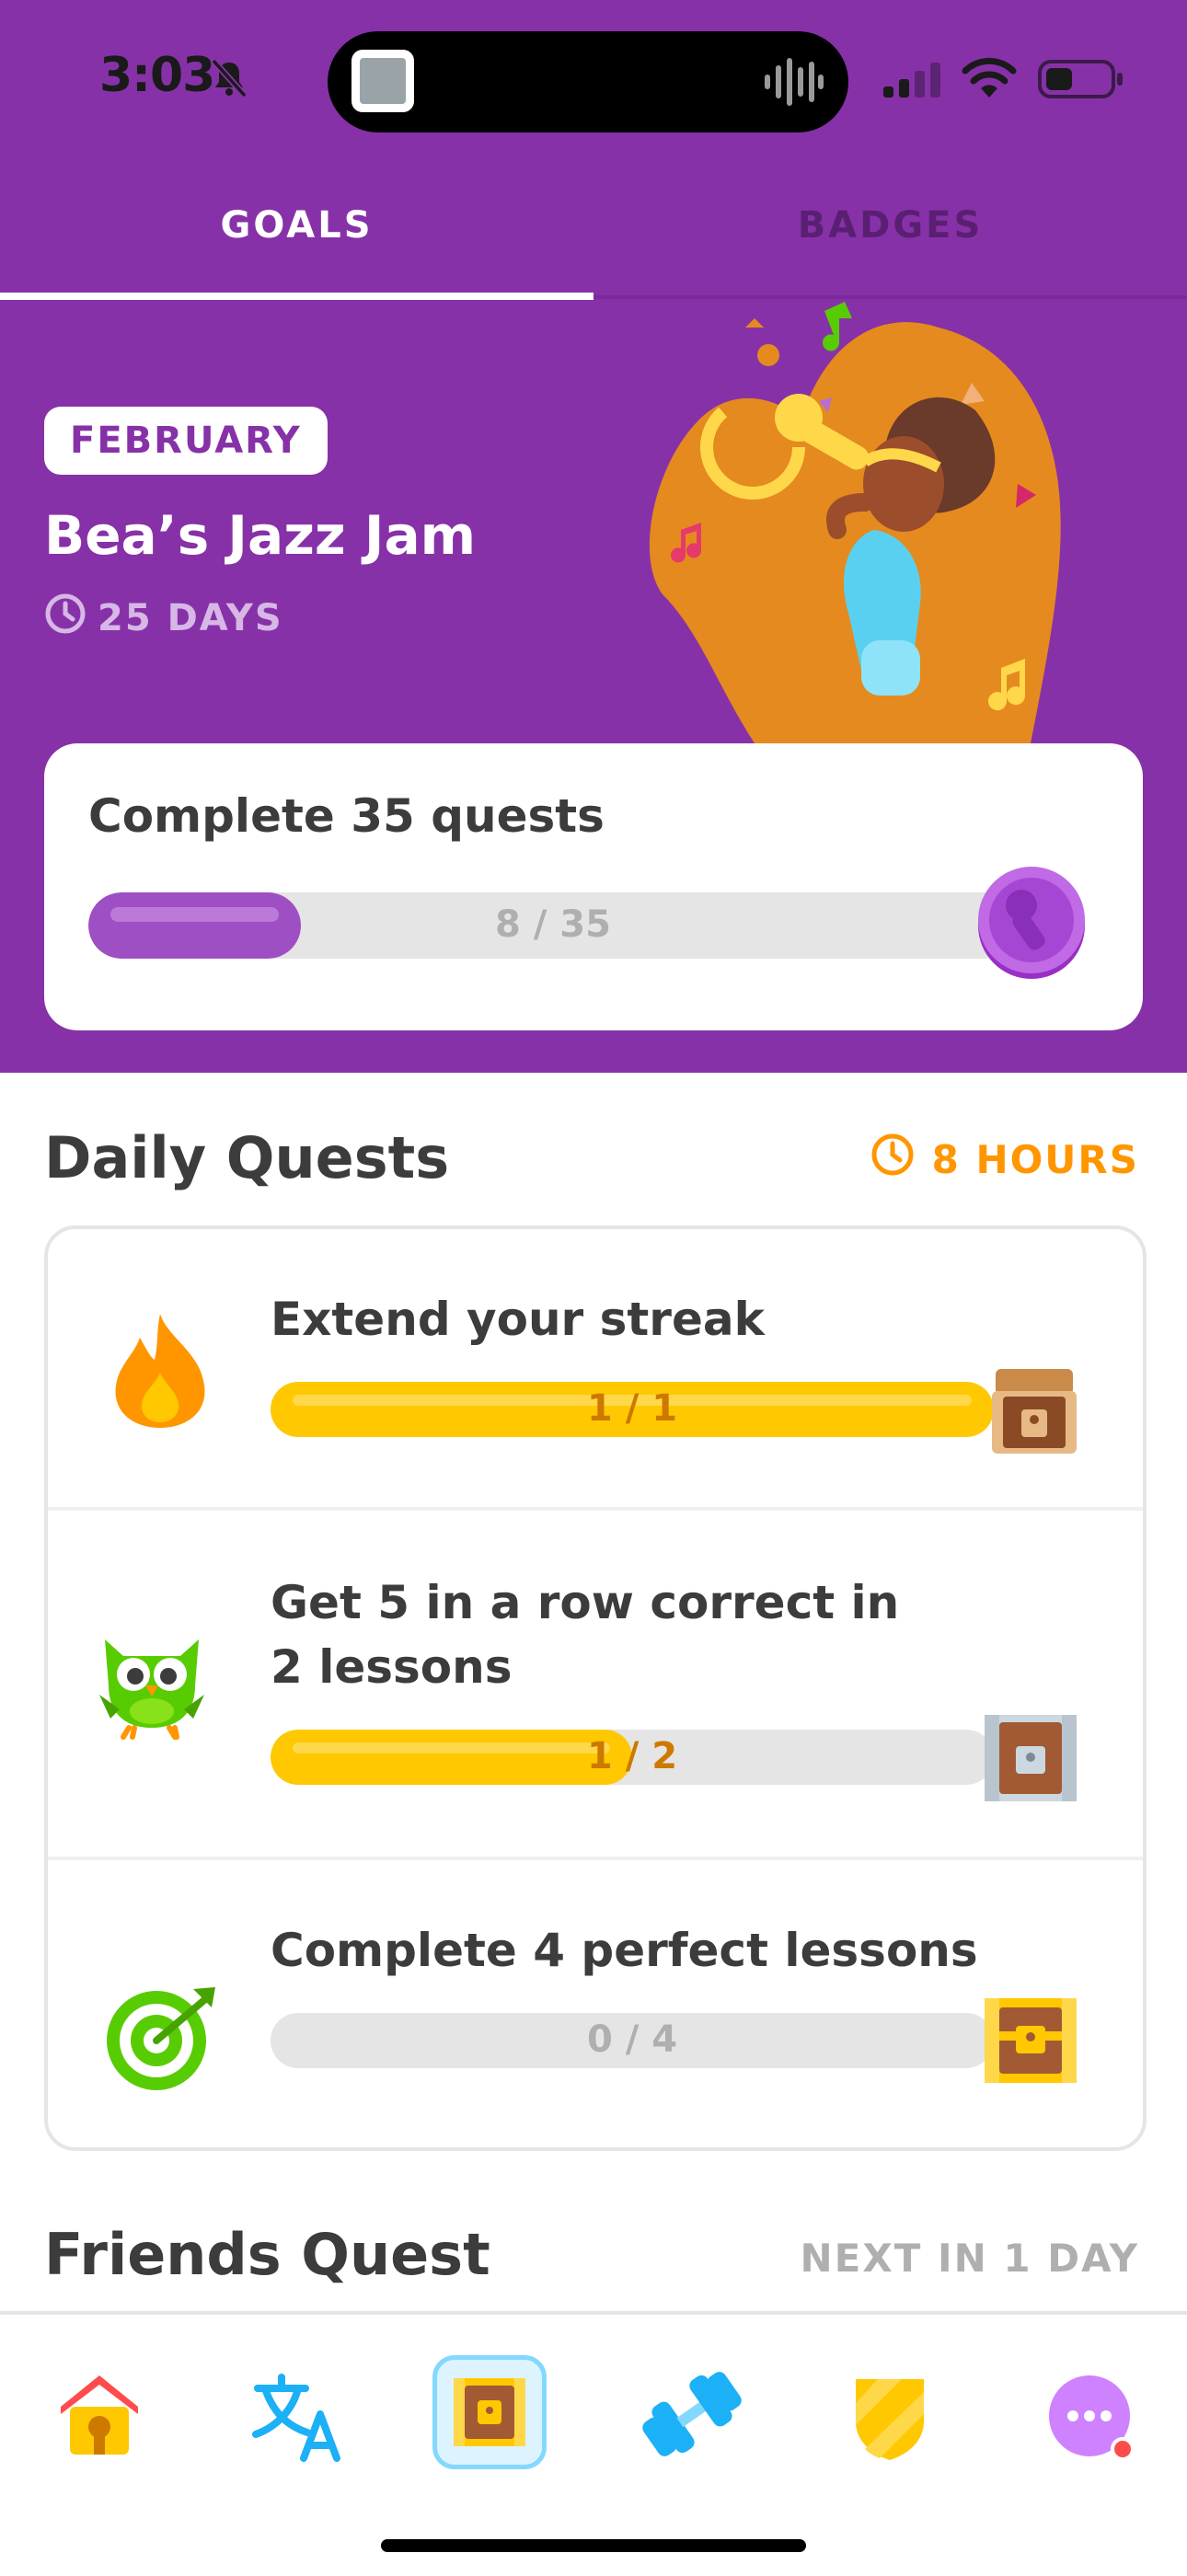  I want to click on waveform-icon, so click(794, 84).